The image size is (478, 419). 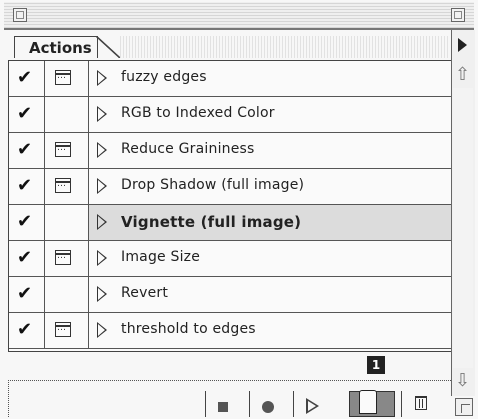 I want to click on play-button, so click(x=319, y=404).